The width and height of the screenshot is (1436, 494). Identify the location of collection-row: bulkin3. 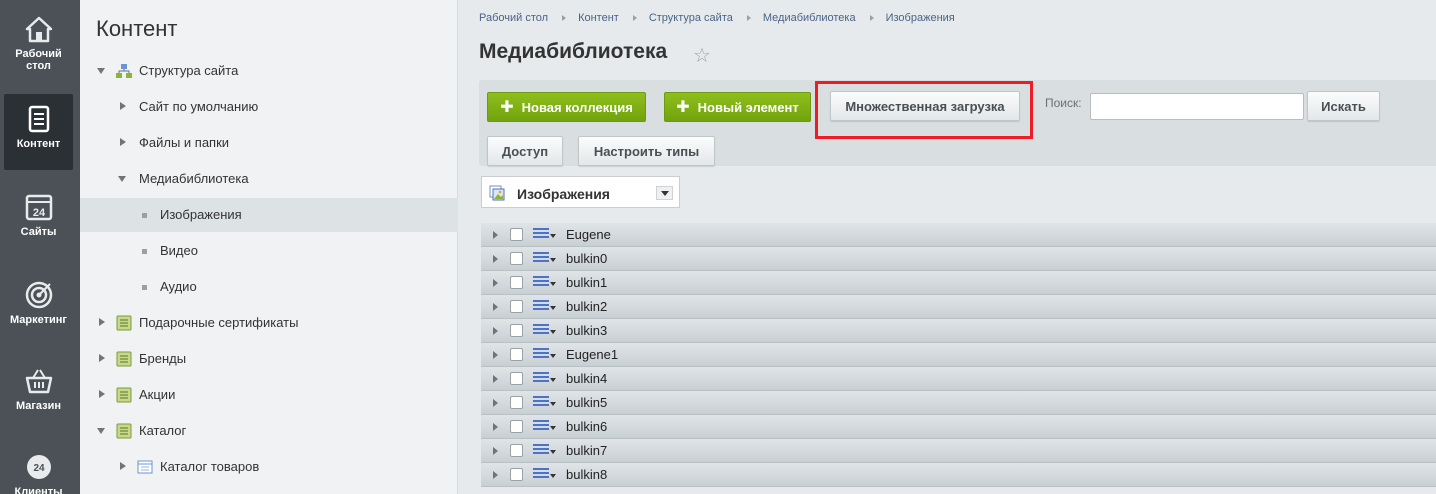
(958, 331).